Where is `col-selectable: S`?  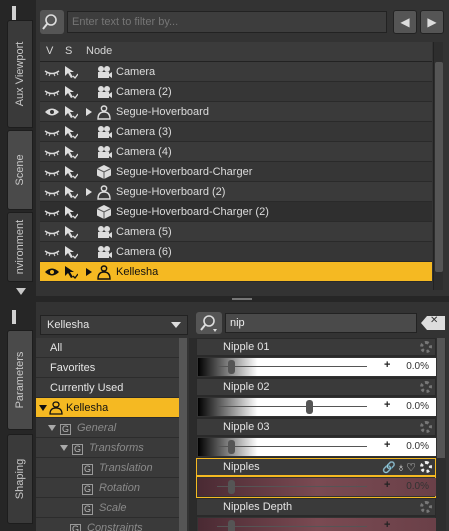
col-selectable: S is located at coordinates (68, 51).